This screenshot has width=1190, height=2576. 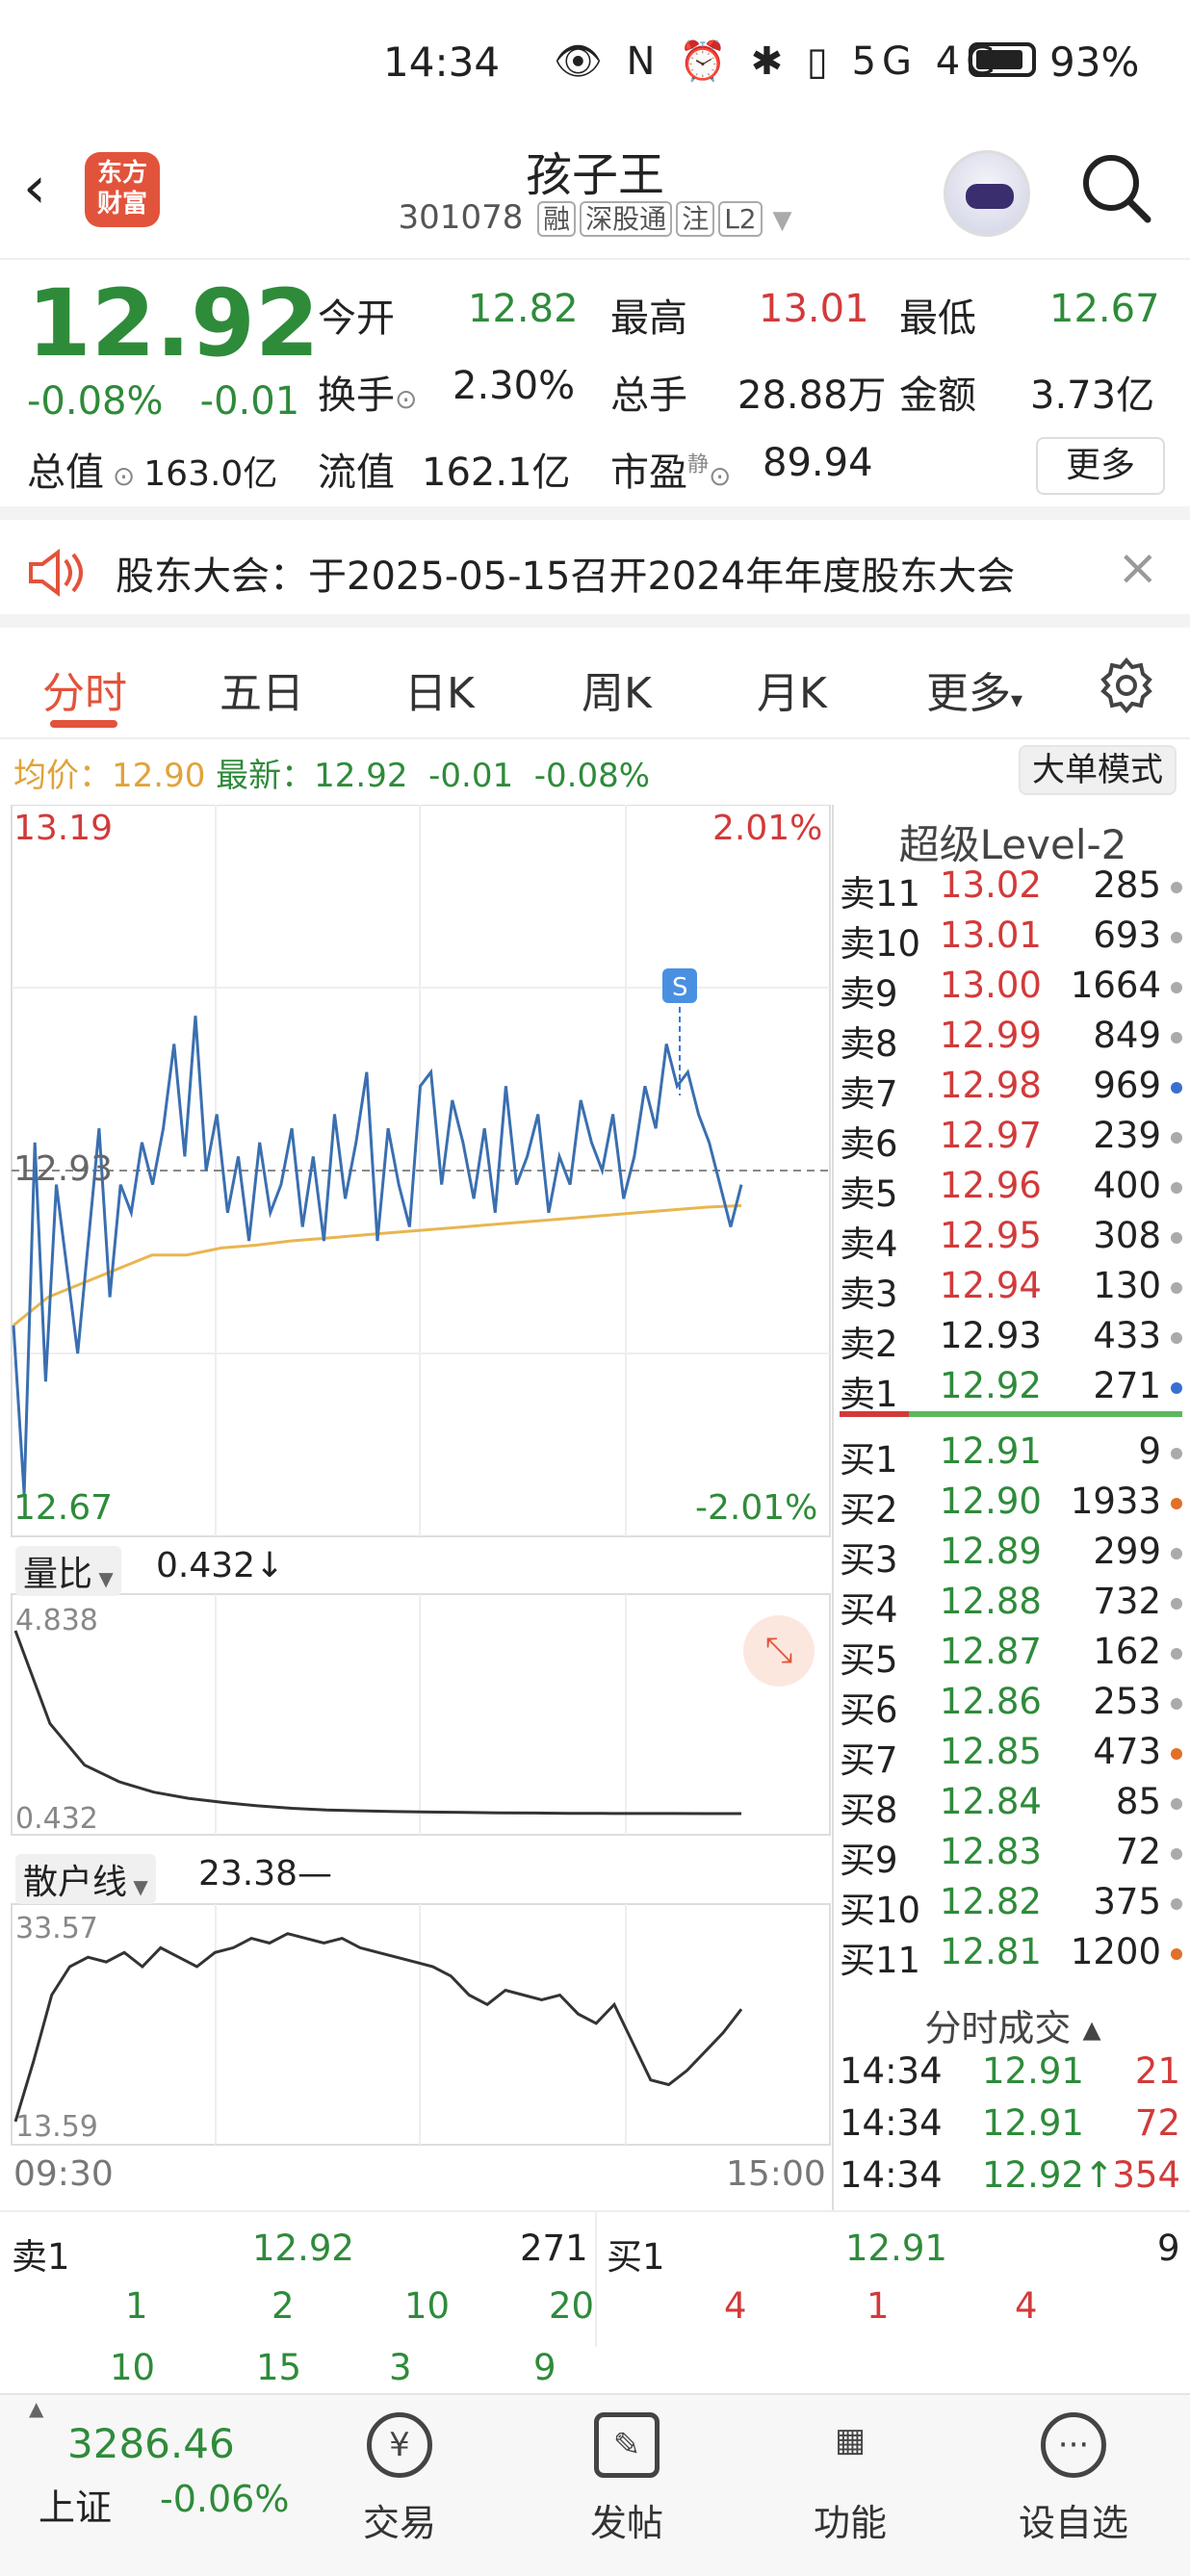 I want to click on orderbook-bids-row: 买3 12.89 299, so click(x=1013, y=1556).